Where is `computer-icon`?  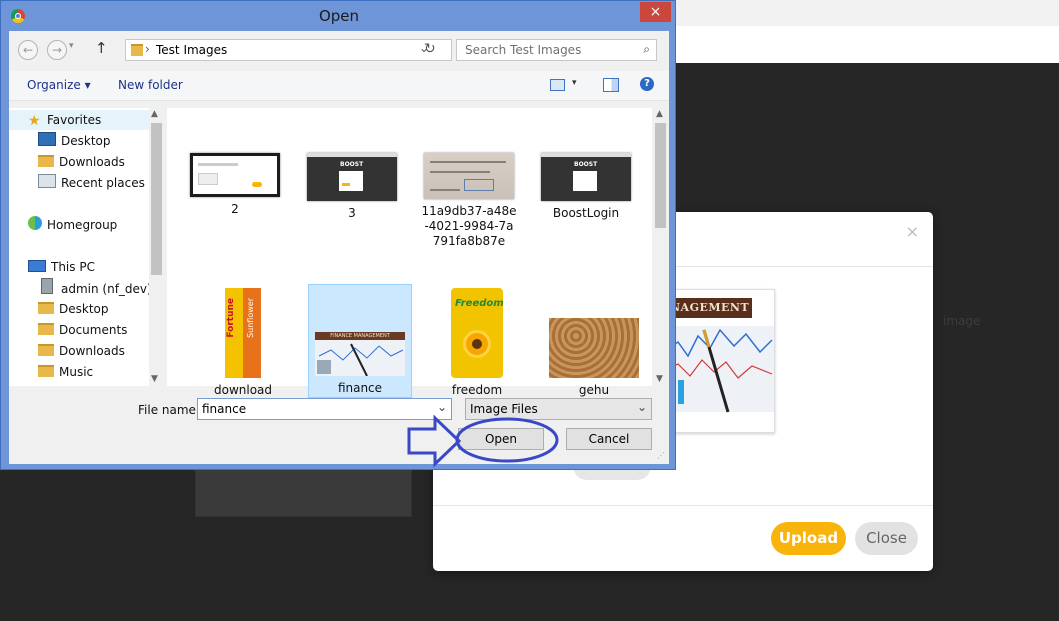 computer-icon is located at coordinates (37, 266).